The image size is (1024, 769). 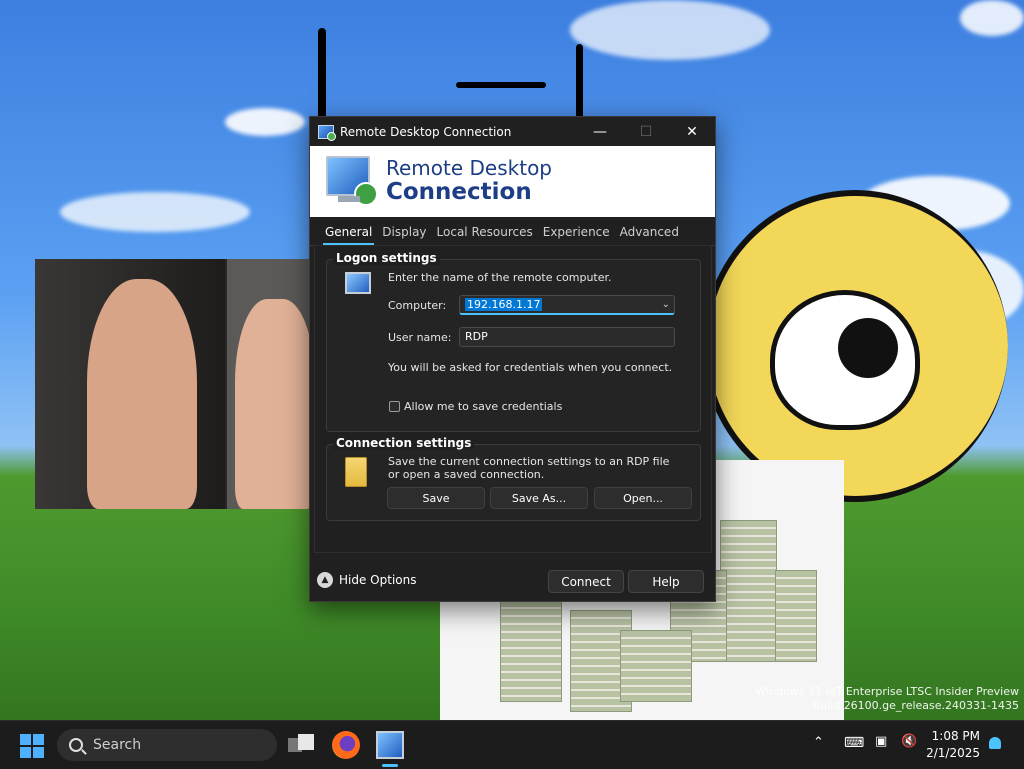 I want to click on hide-options-toggle: ▲ Hide Options, so click(x=366, y=580).